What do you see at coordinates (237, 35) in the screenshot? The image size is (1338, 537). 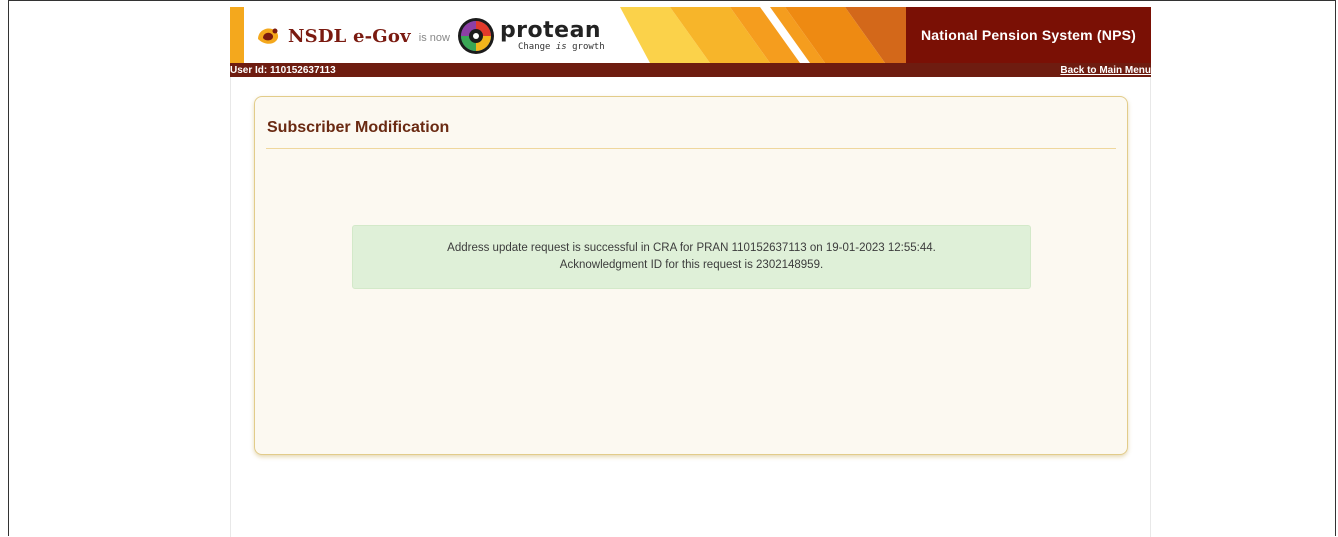 I see `banner-accent-bar` at bounding box center [237, 35].